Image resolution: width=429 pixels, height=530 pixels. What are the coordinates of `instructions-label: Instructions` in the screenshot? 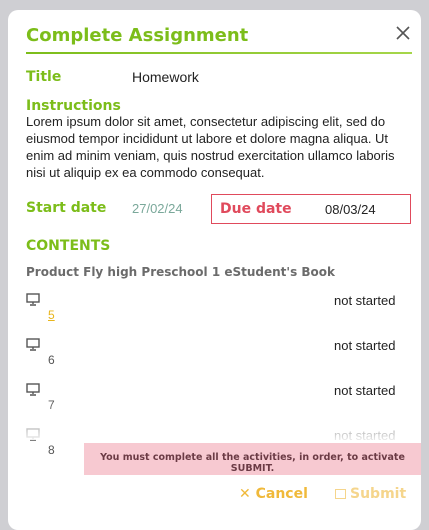 It's located at (73, 106).